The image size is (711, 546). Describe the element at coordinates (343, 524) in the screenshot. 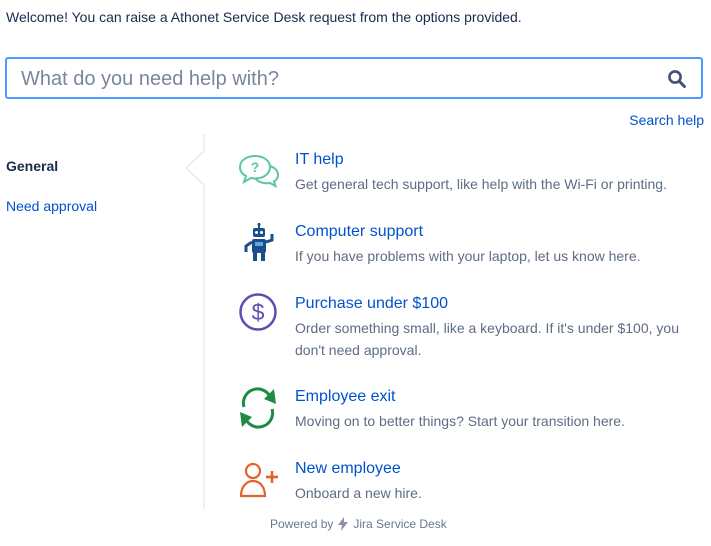

I see `lightning-icon` at that location.